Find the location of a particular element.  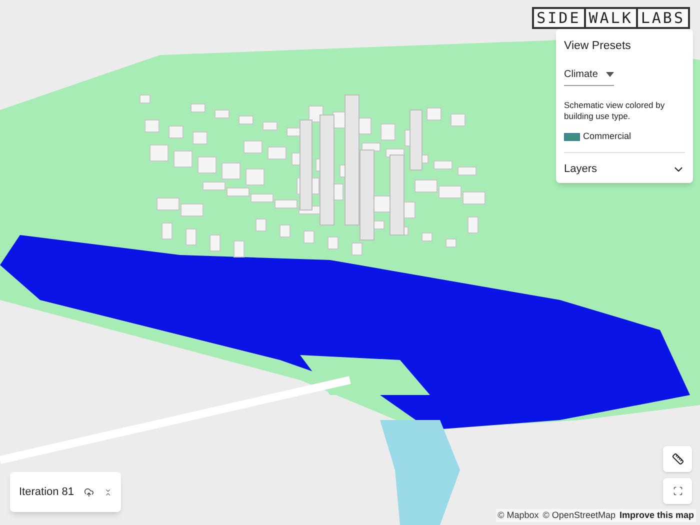

mapbox-link: © Mapbox is located at coordinates (518, 515).